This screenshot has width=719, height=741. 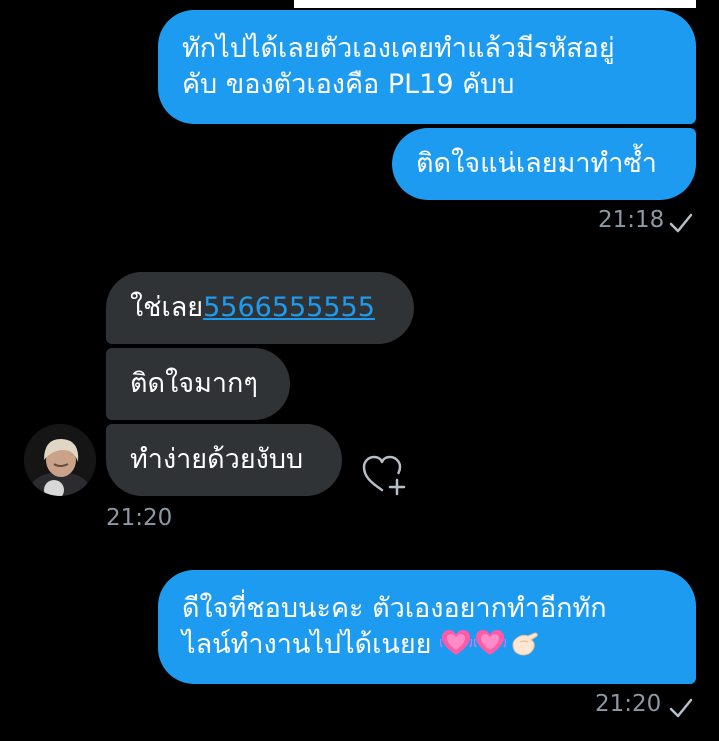 What do you see at coordinates (536, 163) in the screenshot?
I see `message-text: ติดใจแน่เลยมาทำซ้ำ` at bounding box center [536, 163].